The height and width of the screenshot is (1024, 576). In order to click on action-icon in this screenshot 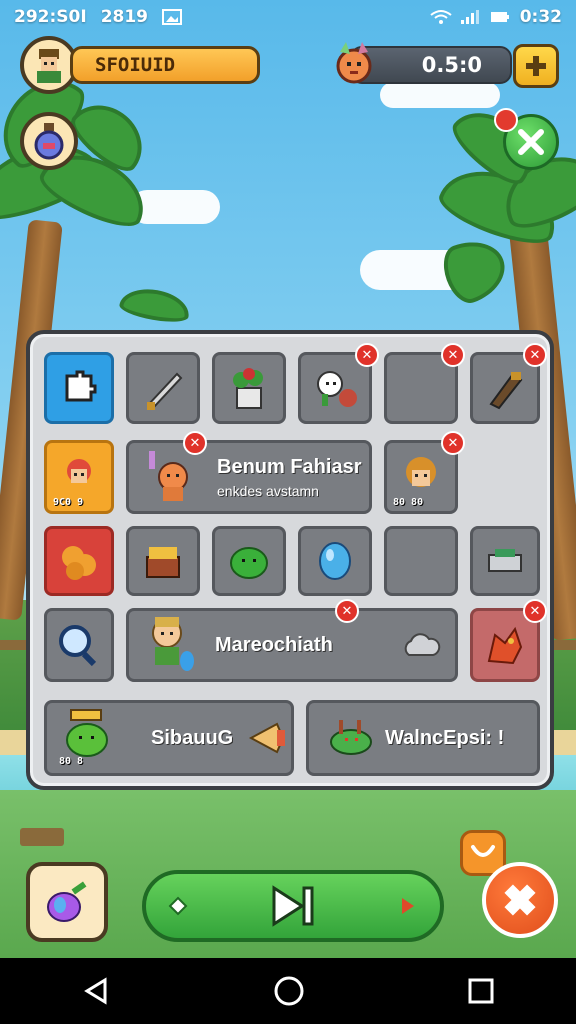, I will do `click(520, 900)`.